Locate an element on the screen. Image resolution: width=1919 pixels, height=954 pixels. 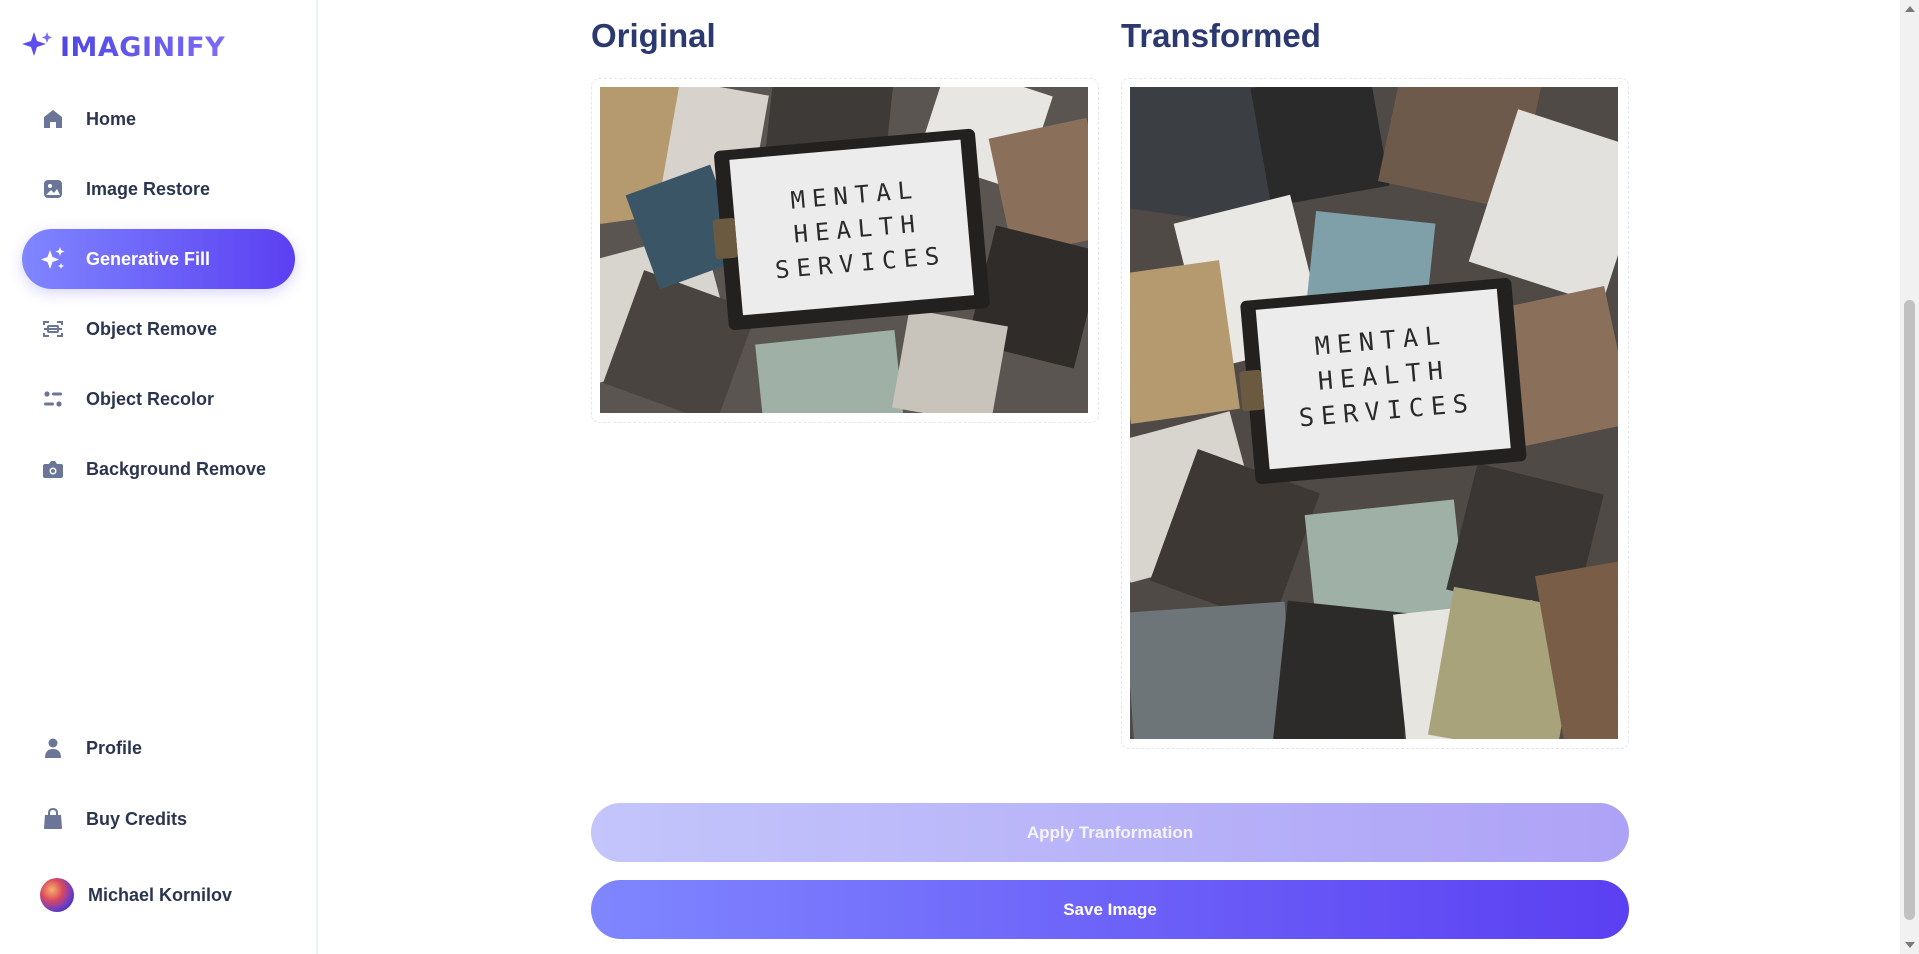
sidebar-item-object-recolor: Object Recolor is located at coordinates (158, 399).